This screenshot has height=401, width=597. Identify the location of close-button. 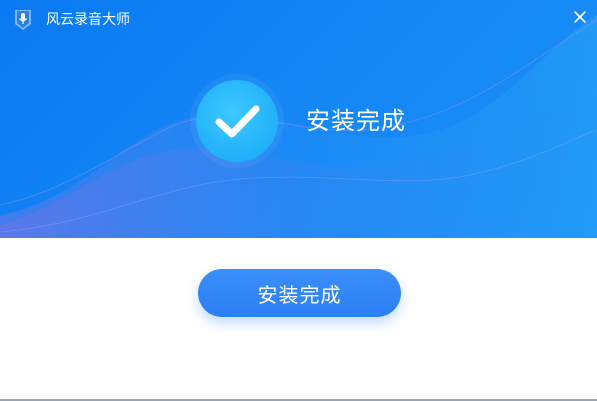
(580, 17).